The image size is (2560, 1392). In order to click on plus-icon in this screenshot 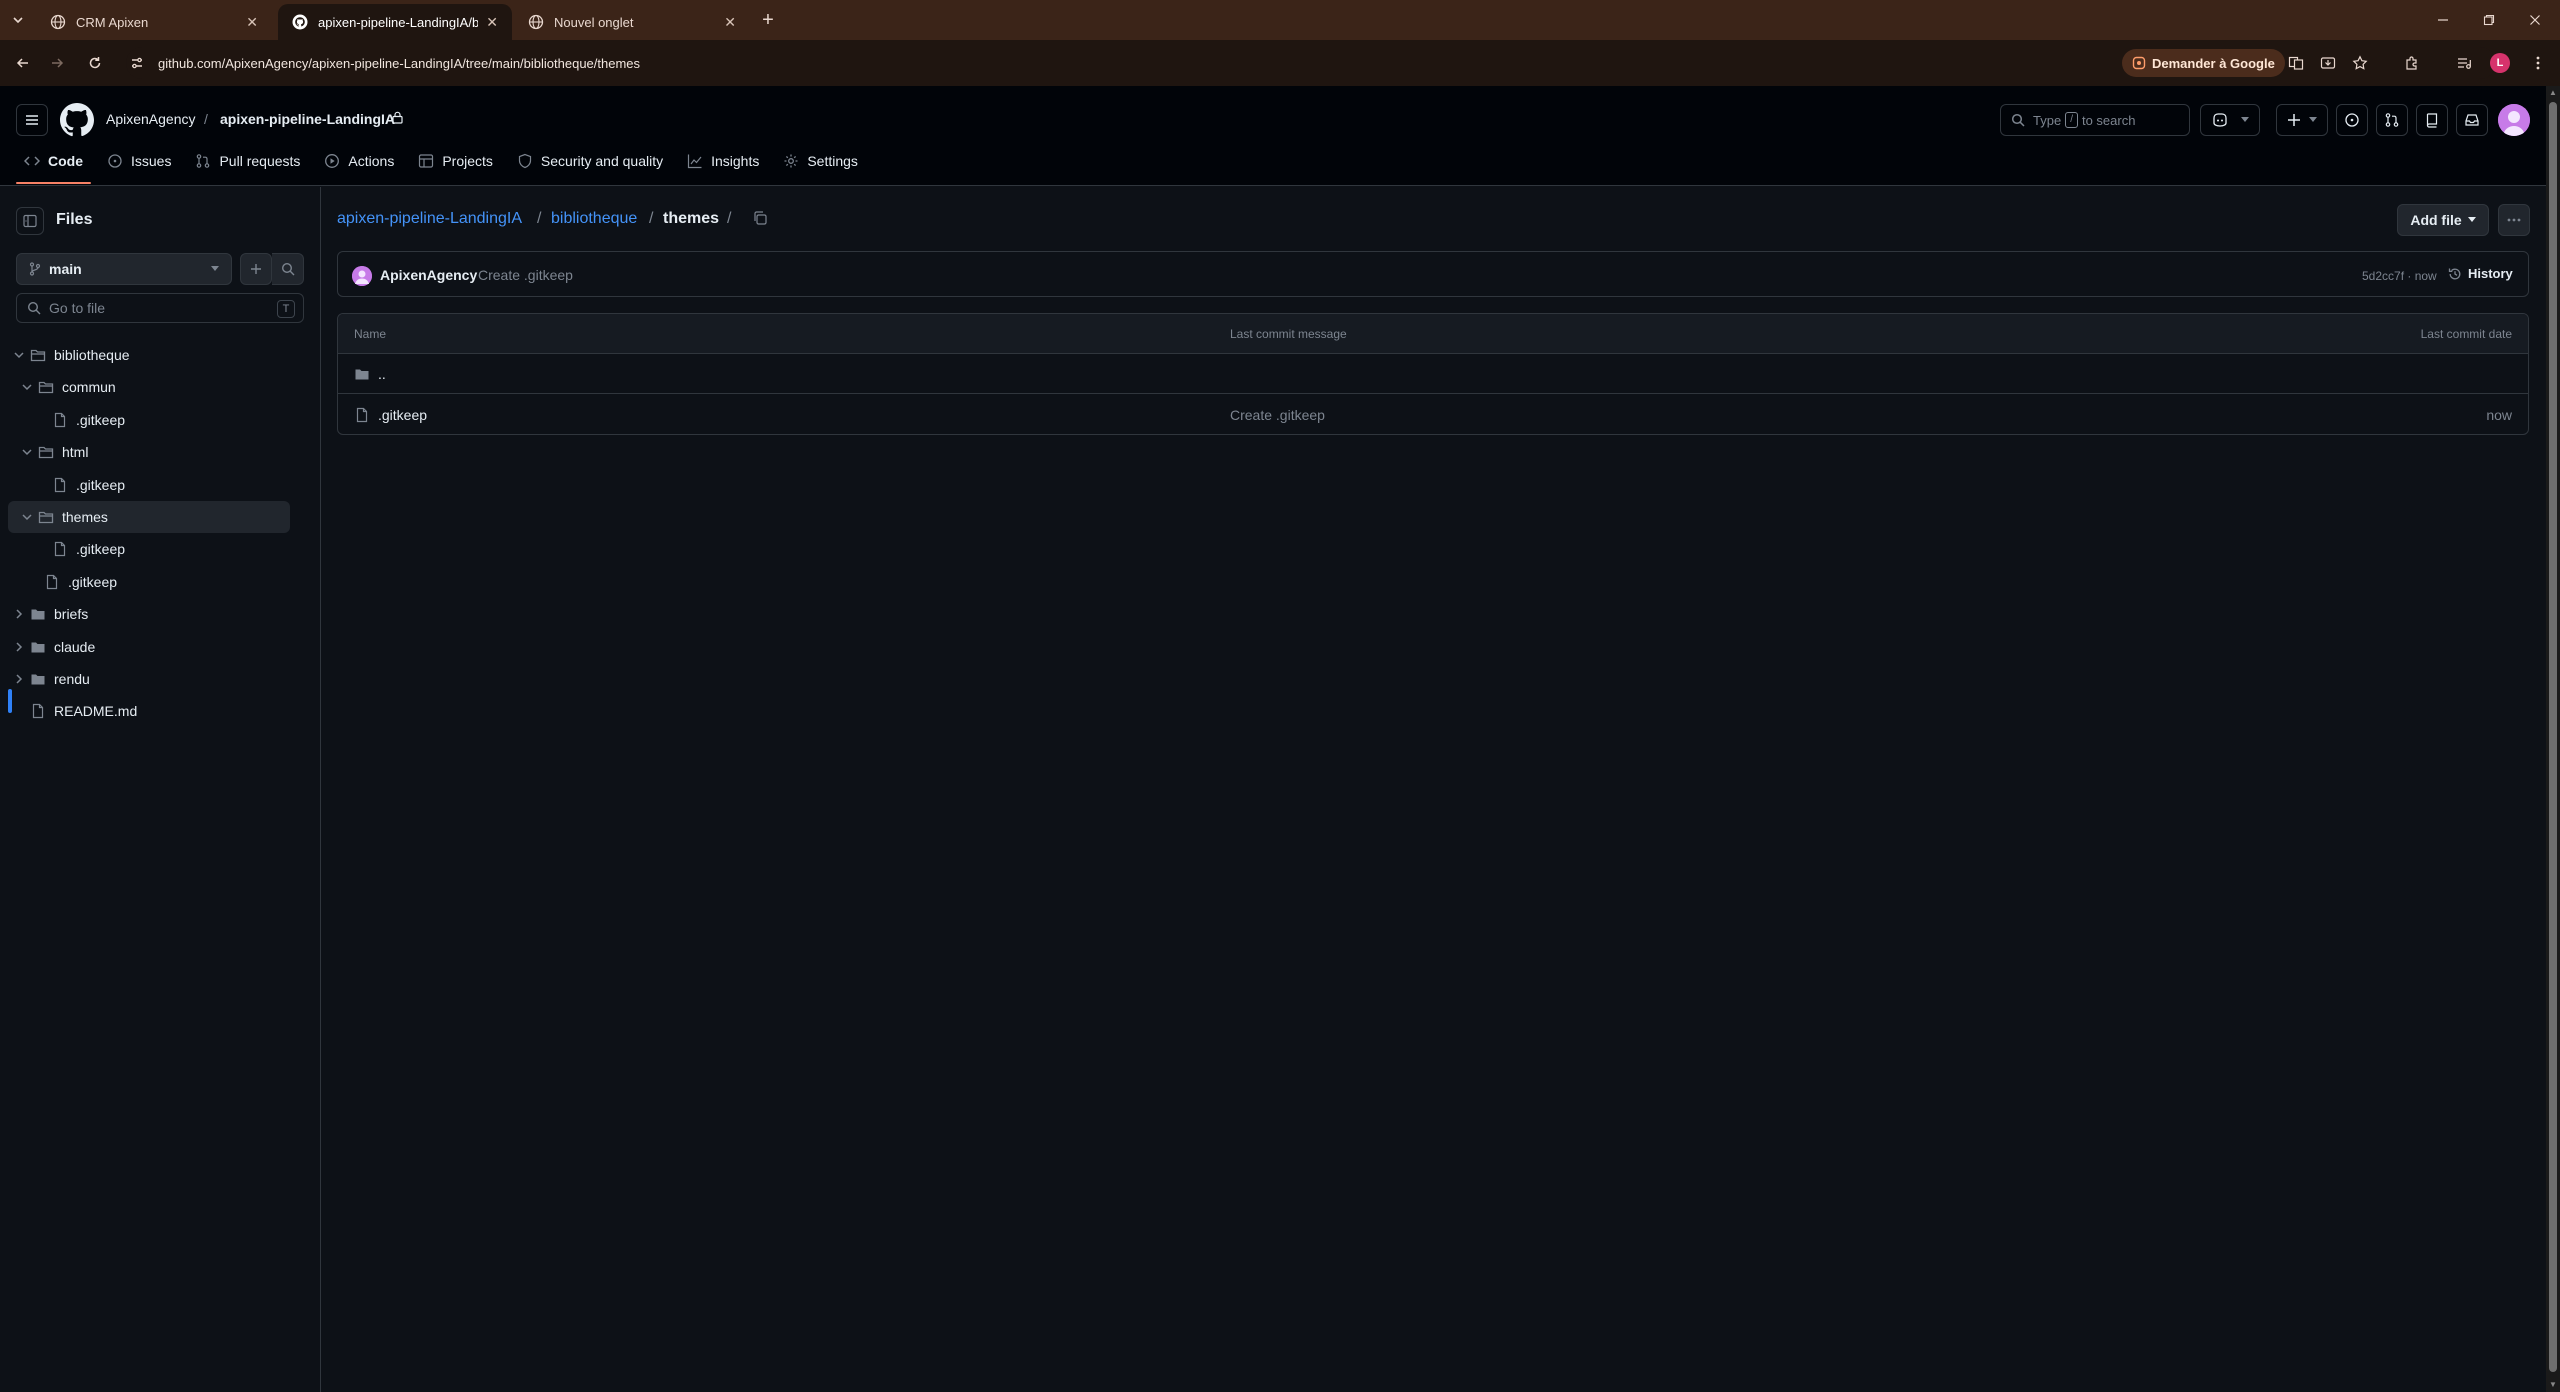, I will do `click(256, 269)`.